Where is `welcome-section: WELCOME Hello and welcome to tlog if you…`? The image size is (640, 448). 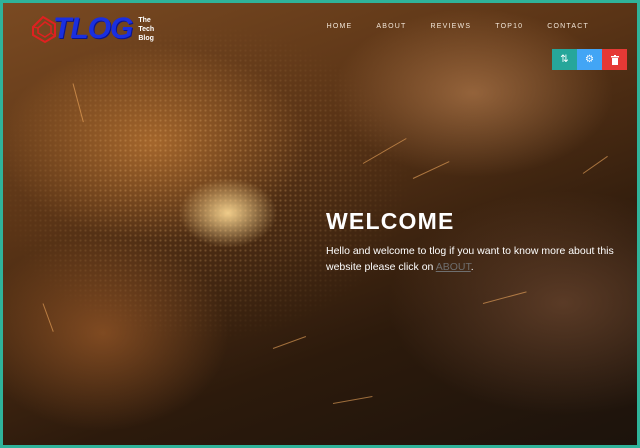 welcome-section: WELCOME Hello and welcome to tlog if you… is located at coordinates (471, 241).